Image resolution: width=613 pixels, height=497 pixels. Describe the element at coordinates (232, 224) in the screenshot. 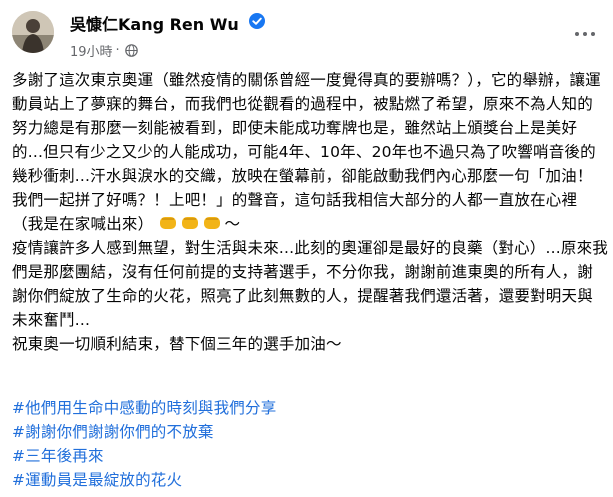

I see `paragraph-1-tail: ～` at that location.